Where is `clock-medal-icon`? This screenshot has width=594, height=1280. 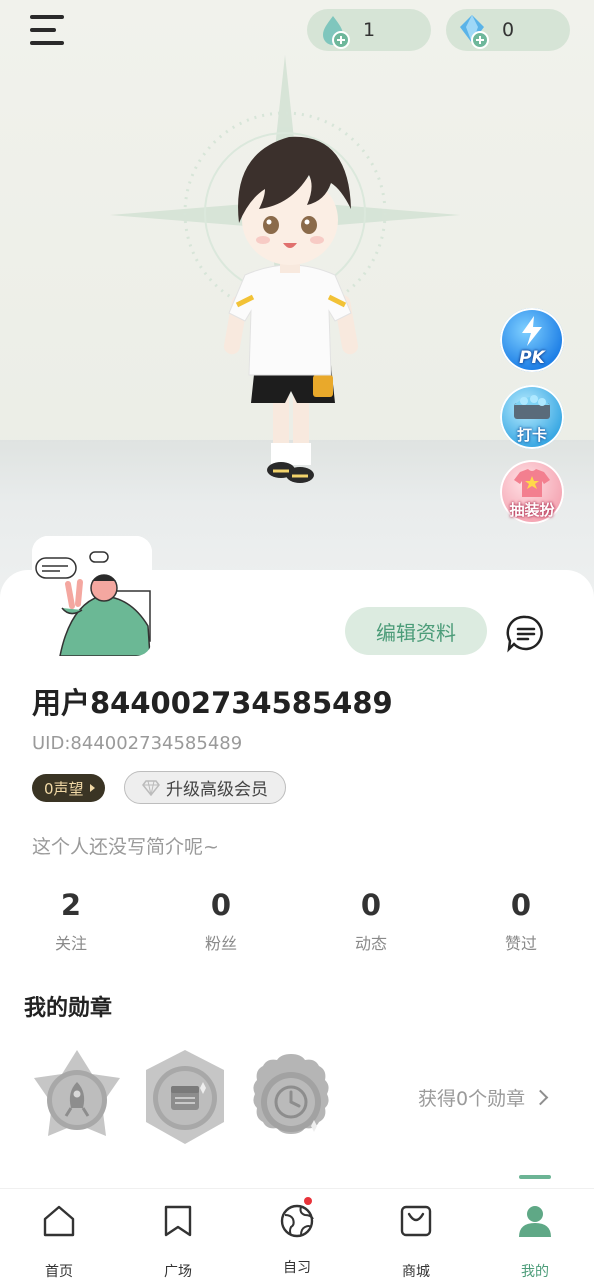 clock-medal-icon is located at coordinates (291, 1098).